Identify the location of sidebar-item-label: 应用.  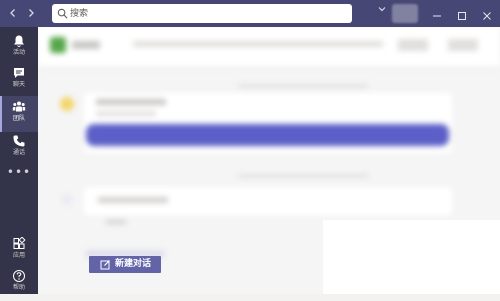
(18, 255).